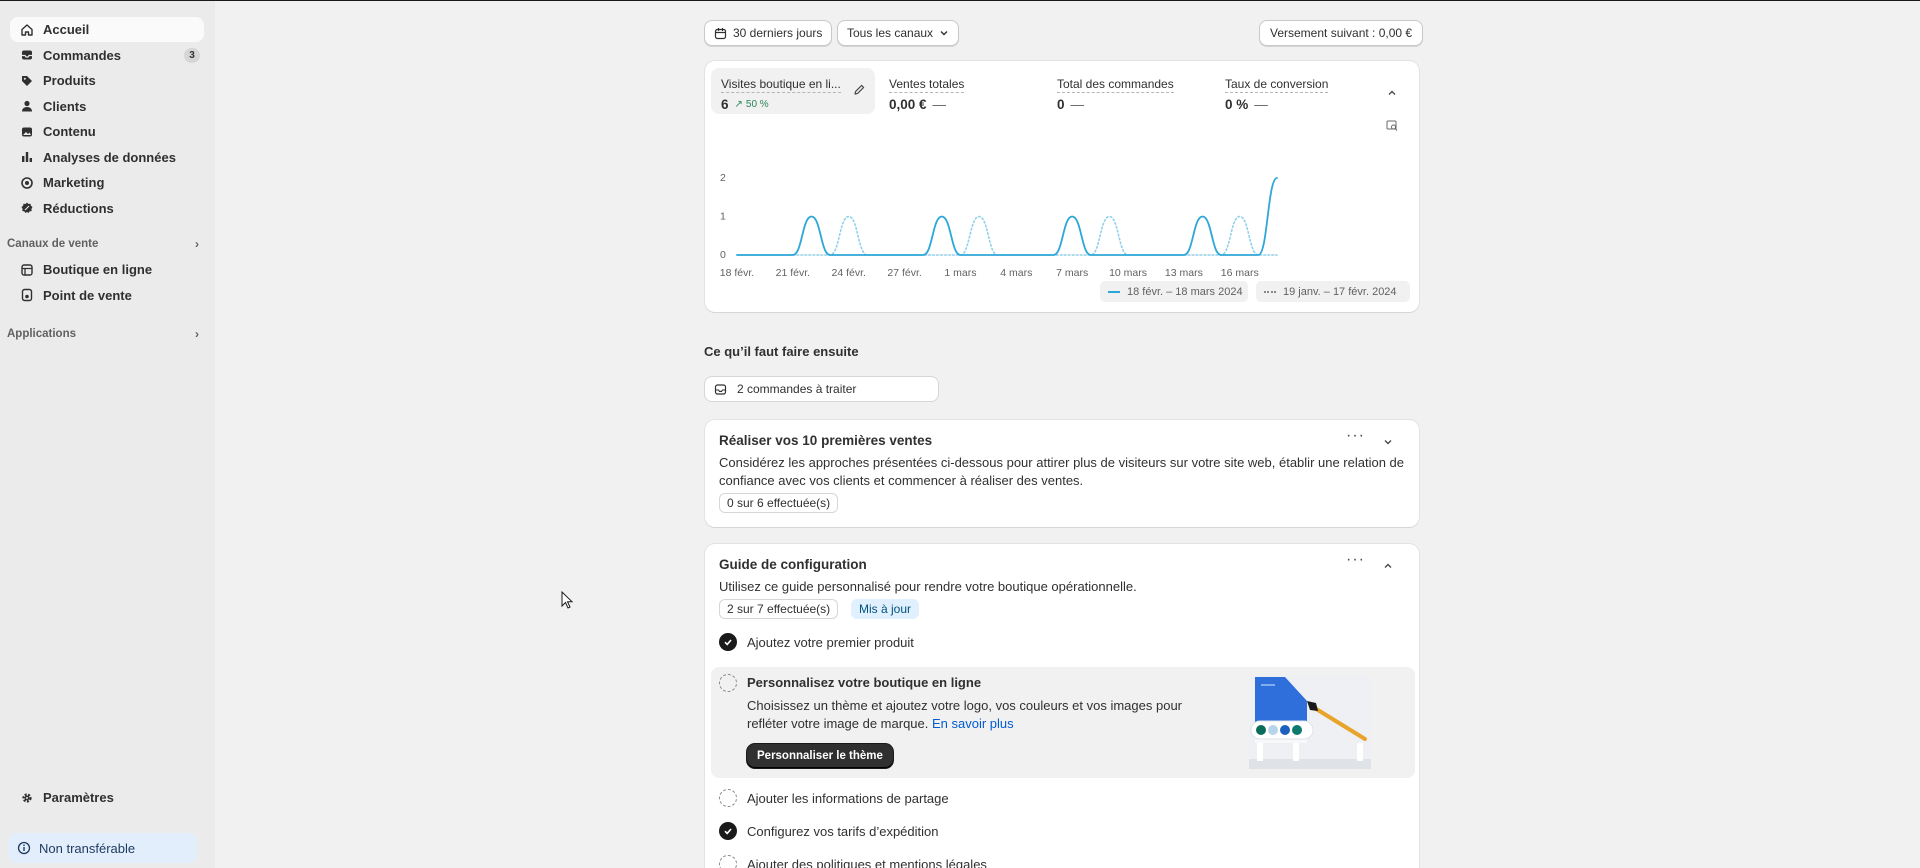 The image size is (1920, 868). I want to click on x-tick-label: 16 mars, so click(1240, 273).